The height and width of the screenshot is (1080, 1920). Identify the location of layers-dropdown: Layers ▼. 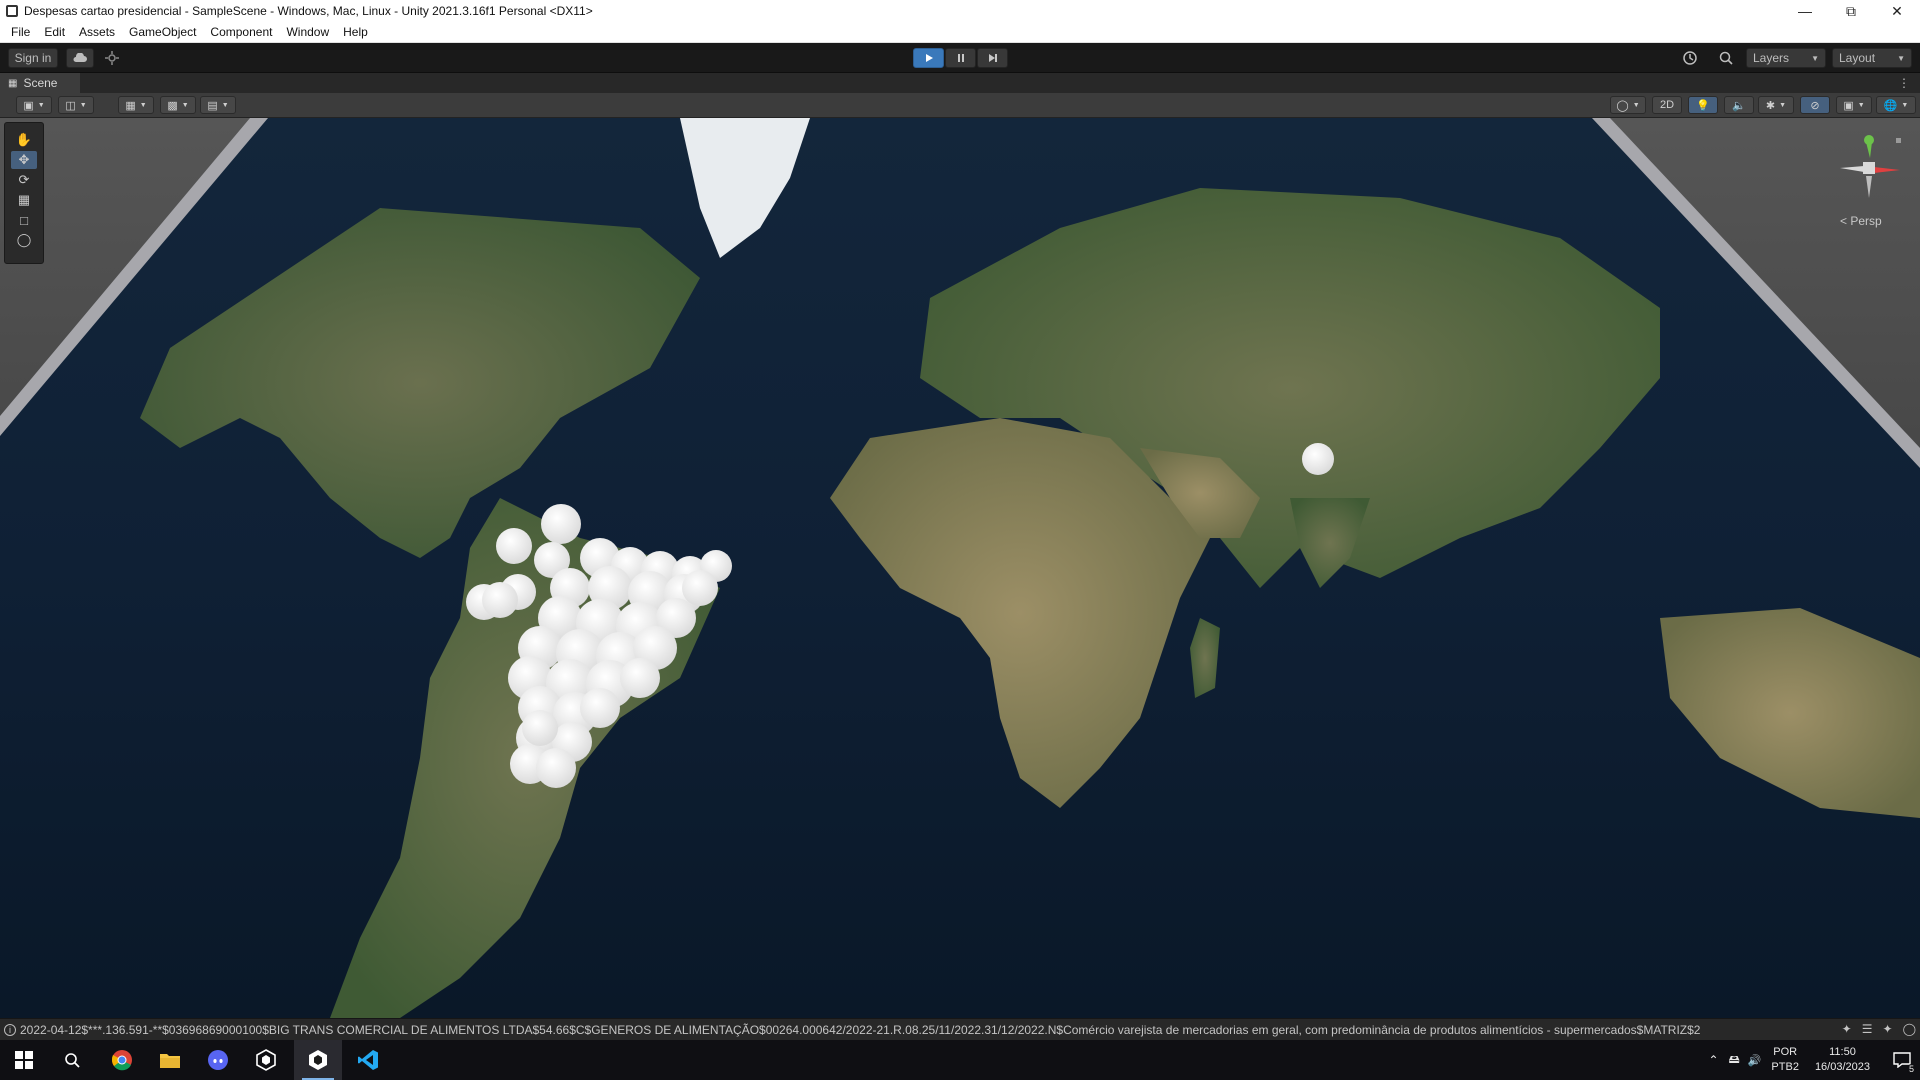
(1786, 58).